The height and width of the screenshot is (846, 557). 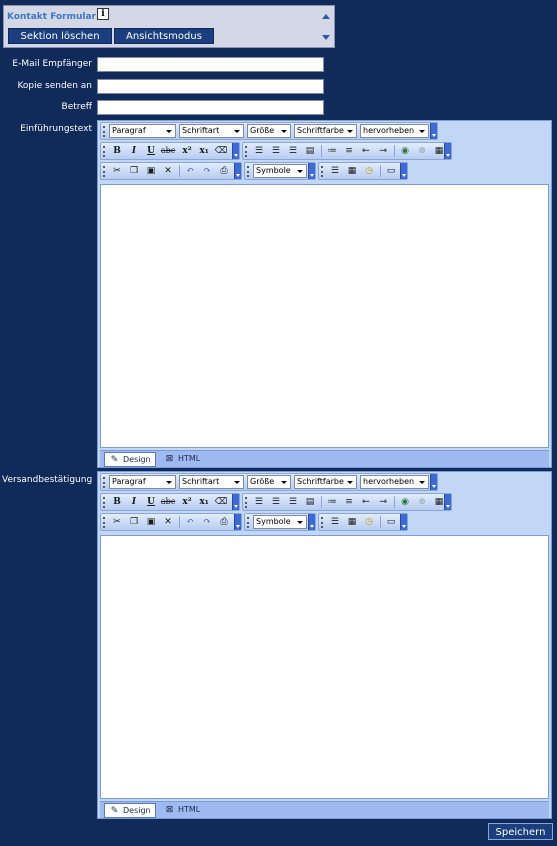 I want to click on move-up-icon, so click(x=326, y=16).